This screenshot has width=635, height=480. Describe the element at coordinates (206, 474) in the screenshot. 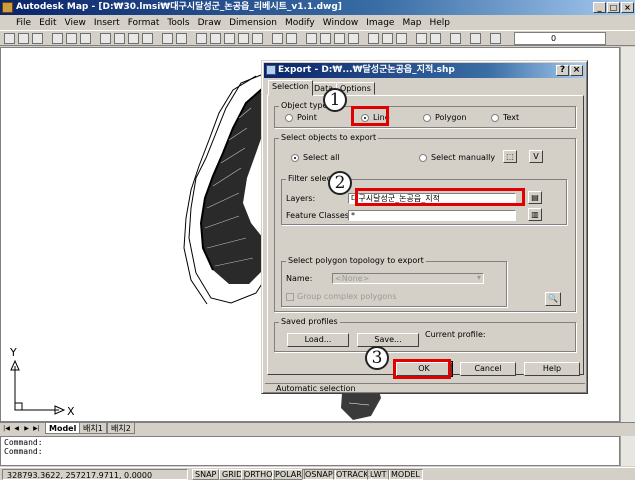

I see `snap-toggle: SNAP` at that location.